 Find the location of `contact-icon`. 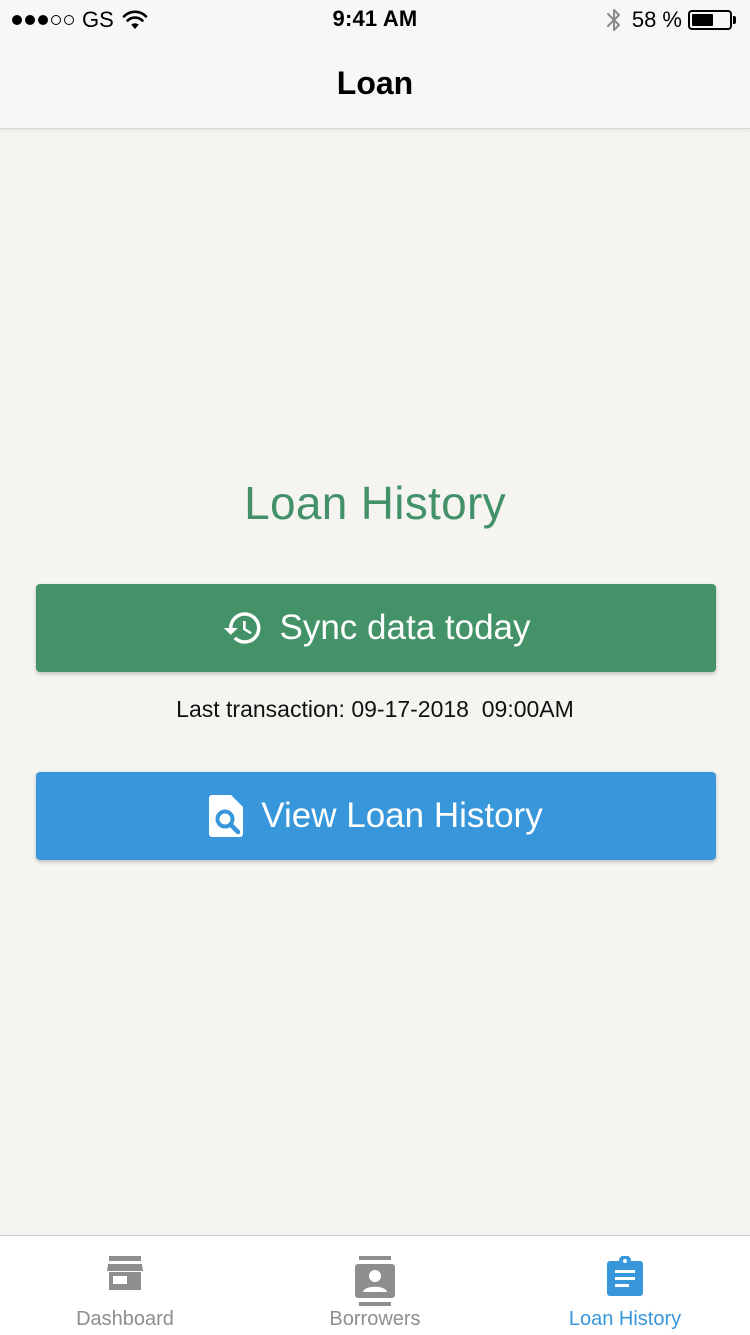

contact-icon is located at coordinates (375, 1281).